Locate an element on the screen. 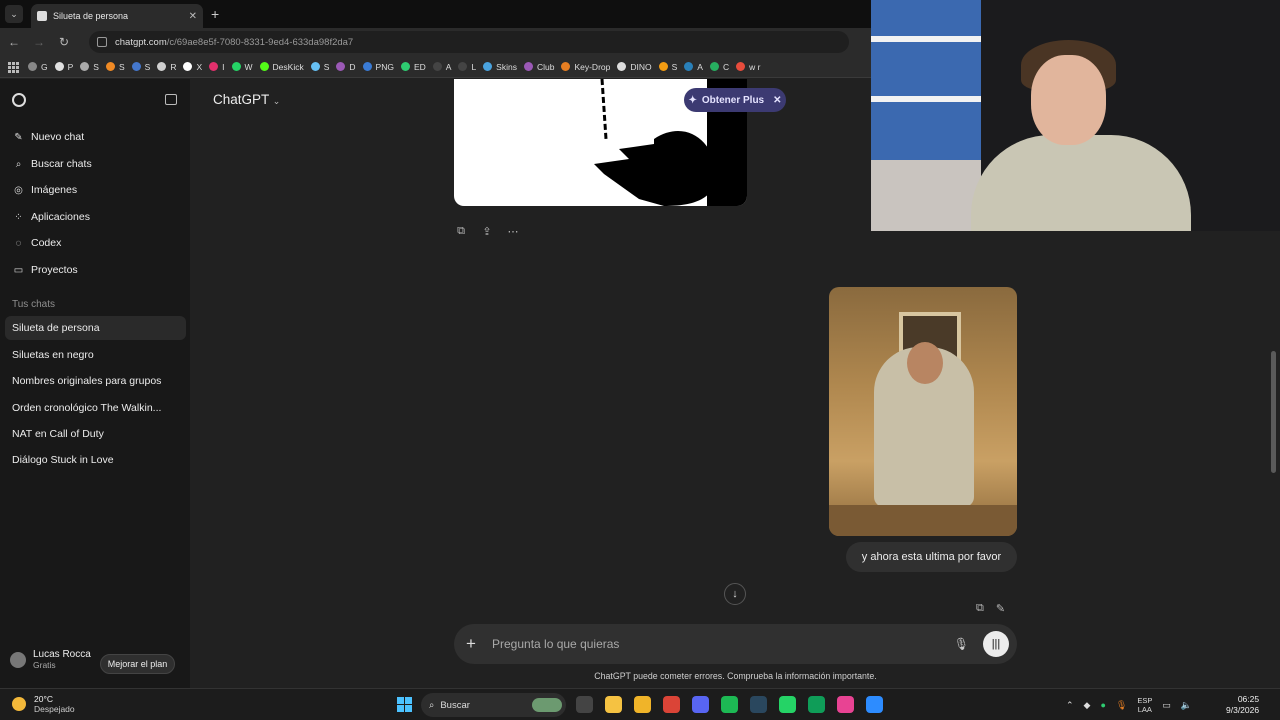 The width and height of the screenshot is (1280, 720). voice-mode-icon: ||| is located at coordinates (996, 644).